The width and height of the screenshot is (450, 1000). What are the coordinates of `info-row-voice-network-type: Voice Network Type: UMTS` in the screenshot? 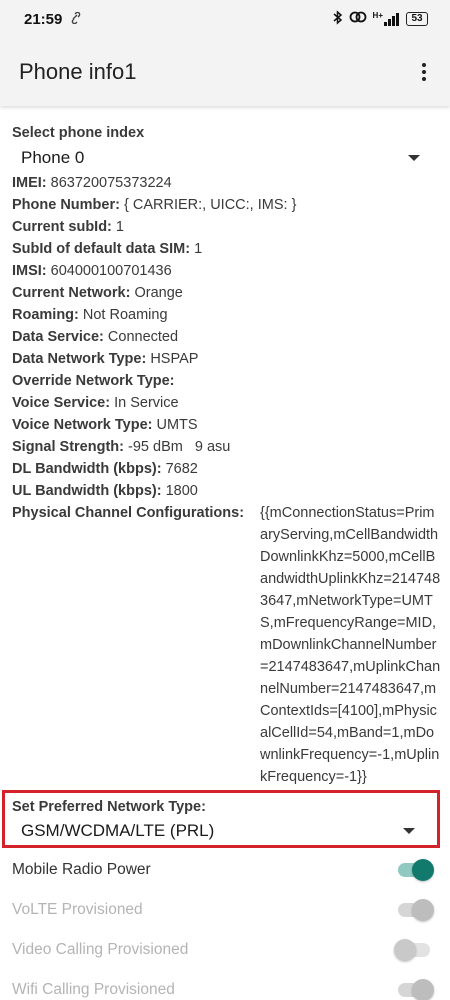 It's located at (105, 425).